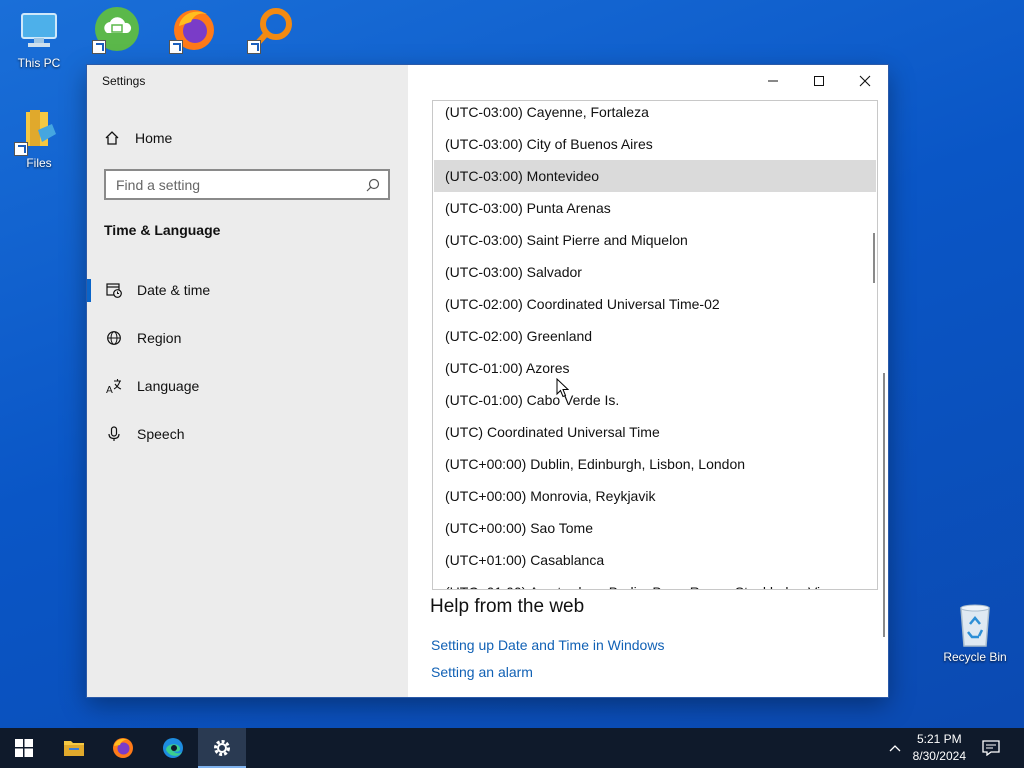 The width and height of the screenshot is (1024, 768). I want to click on taskbar: 5:21 PM 8/30/2024, so click(512, 748).